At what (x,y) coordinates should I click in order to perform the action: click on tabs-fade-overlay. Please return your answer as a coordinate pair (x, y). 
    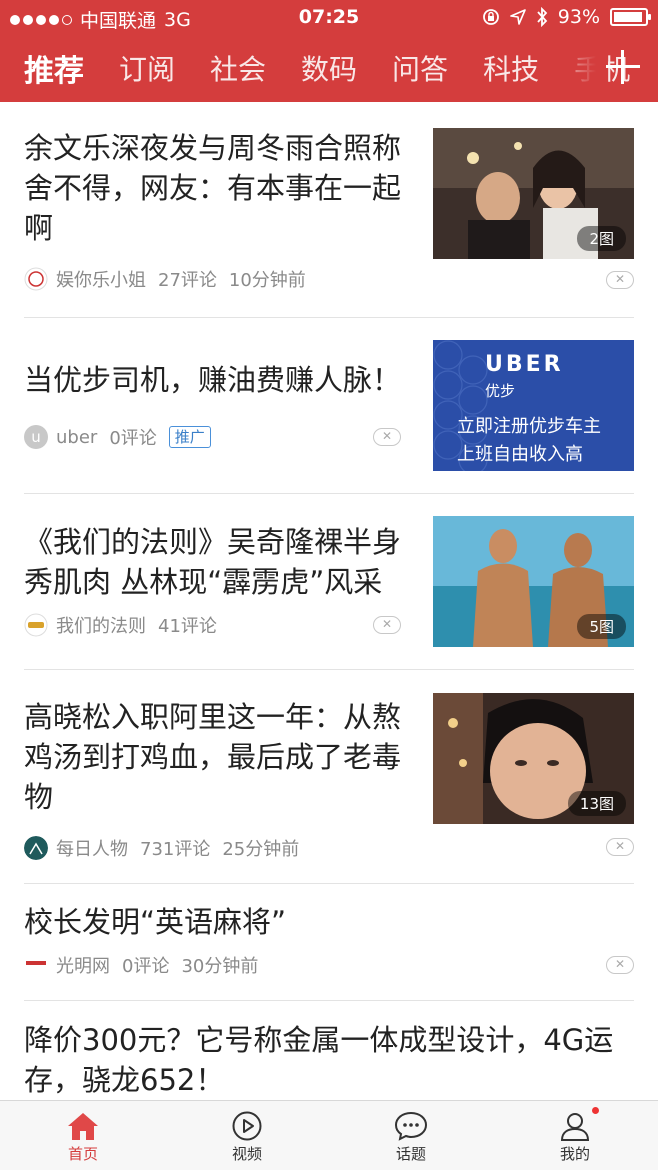
    Looking at the image, I should click on (578, 68).